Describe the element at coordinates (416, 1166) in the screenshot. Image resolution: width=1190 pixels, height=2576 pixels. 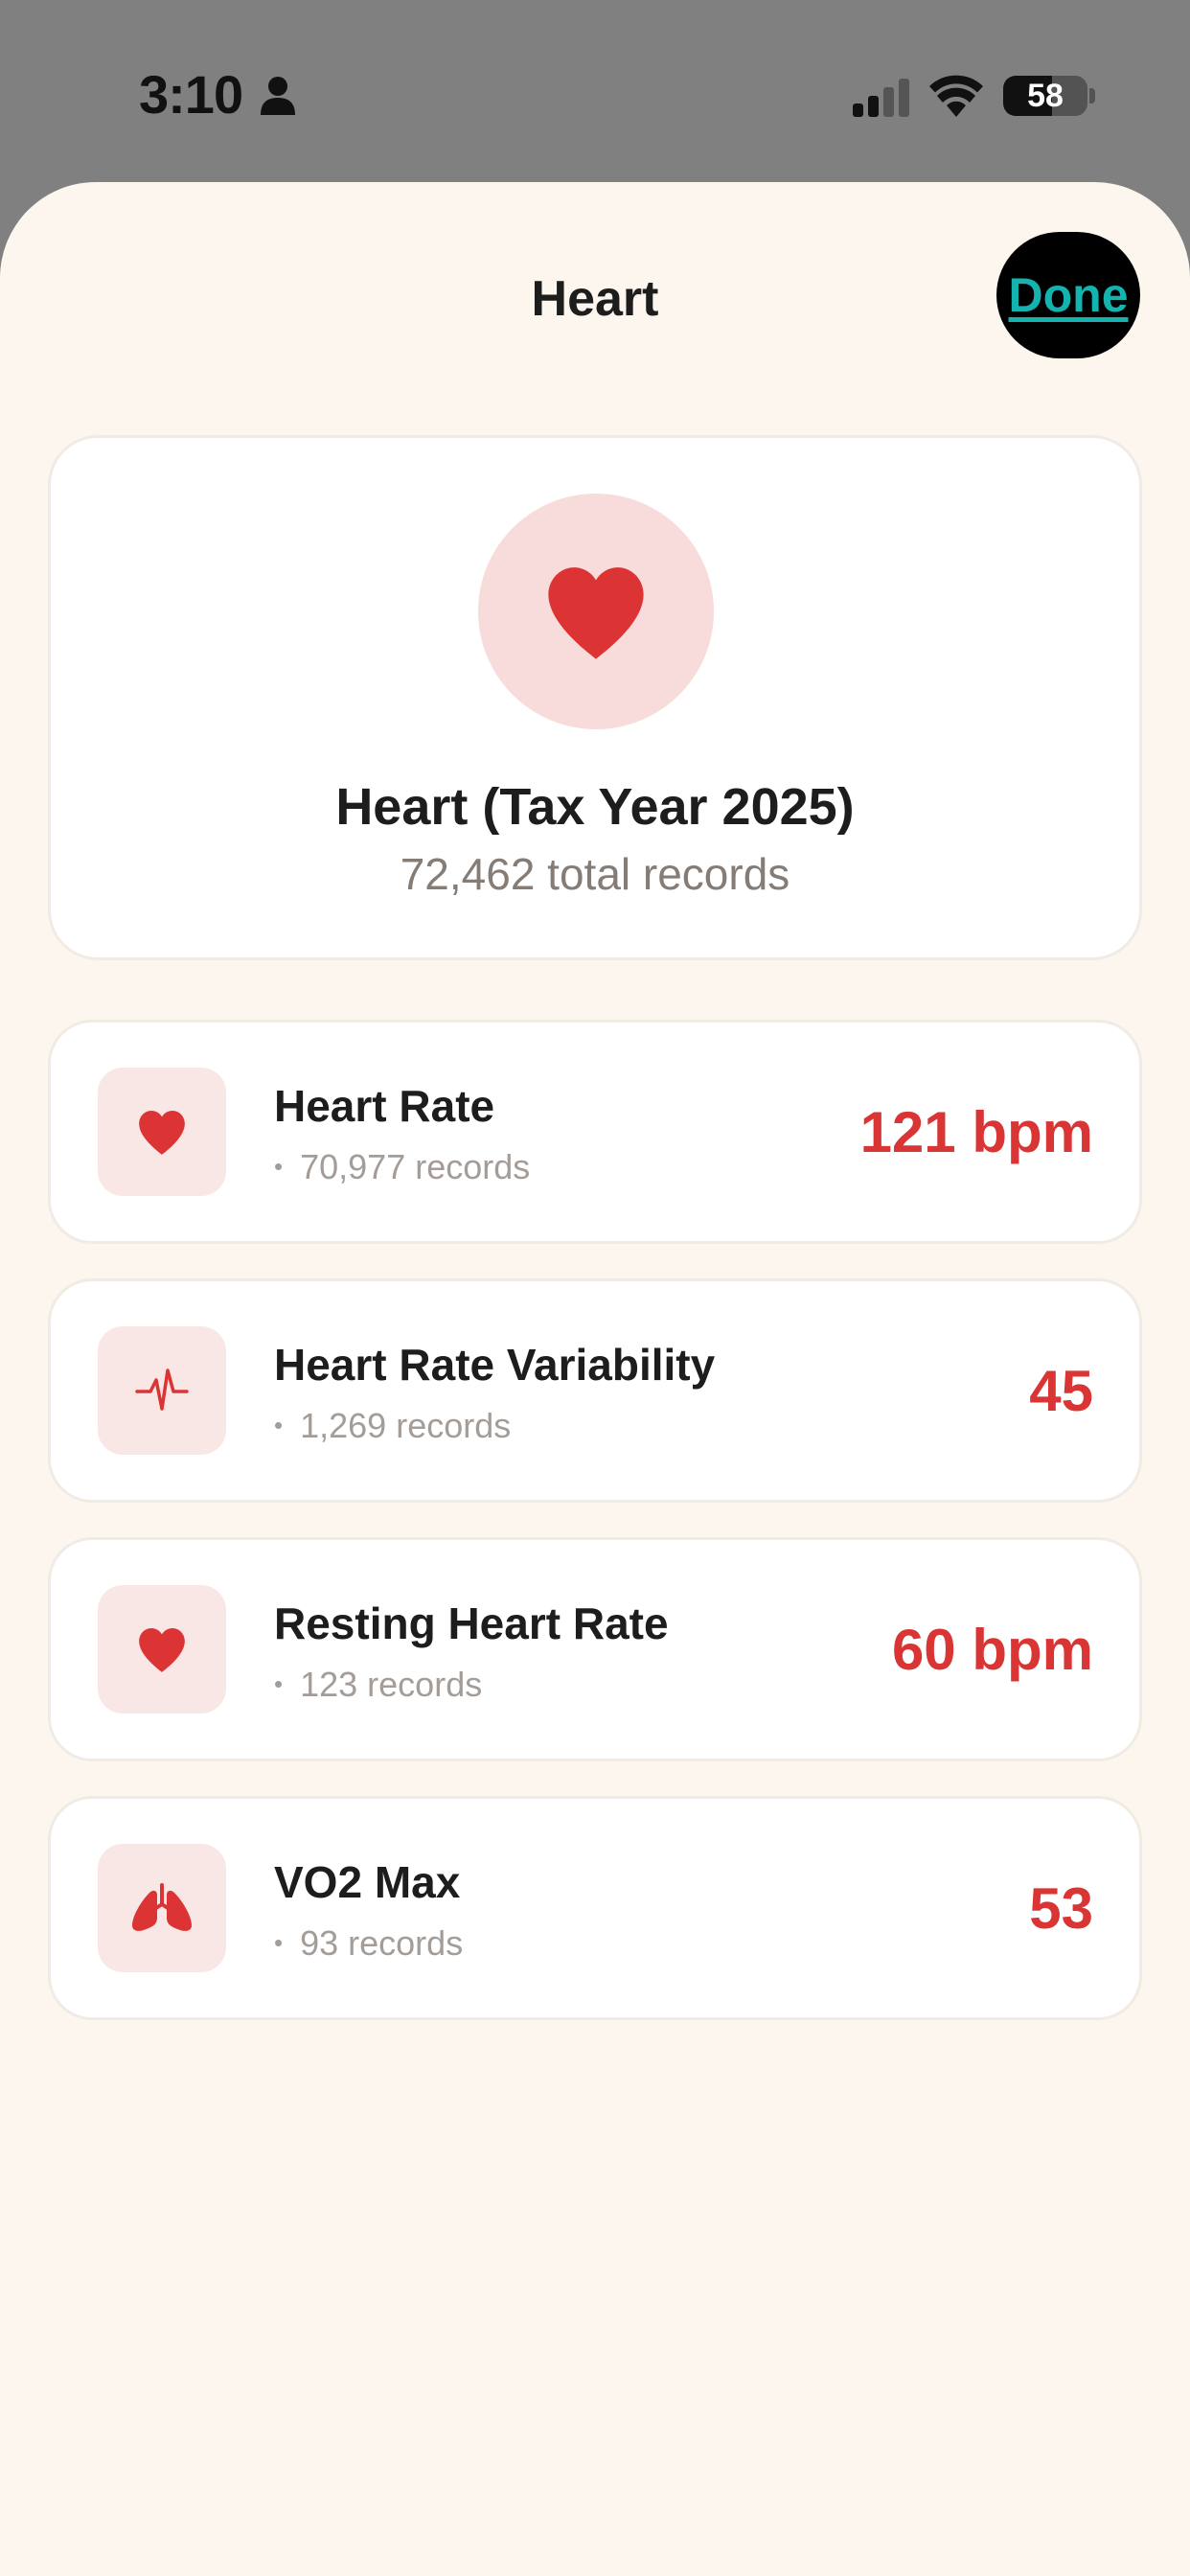
I see `metric-records-text: 70,977 records` at that location.